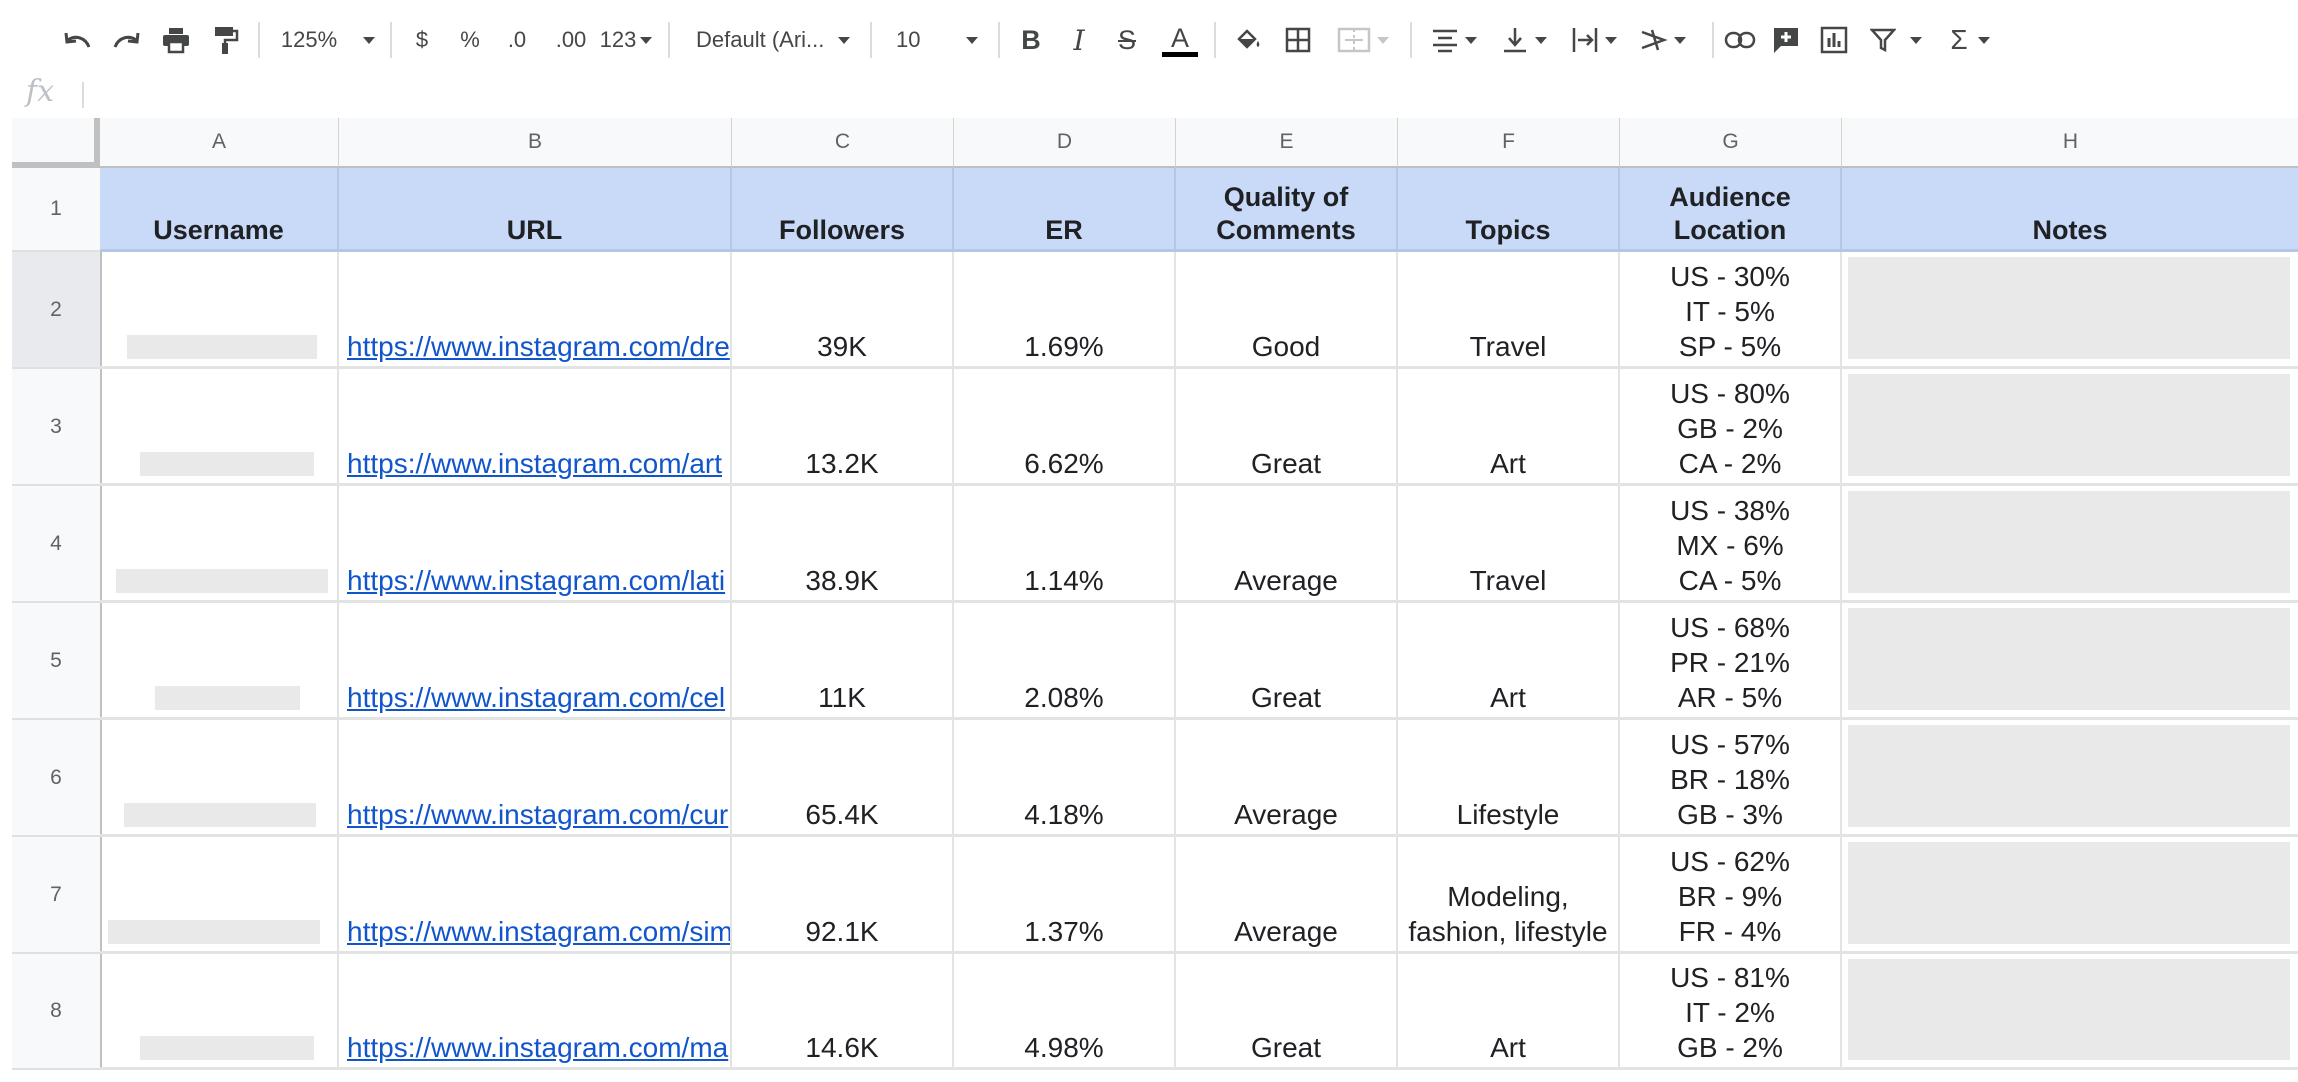  What do you see at coordinates (57, 544) in the screenshot?
I see `row-header: 4` at bounding box center [57, 544].